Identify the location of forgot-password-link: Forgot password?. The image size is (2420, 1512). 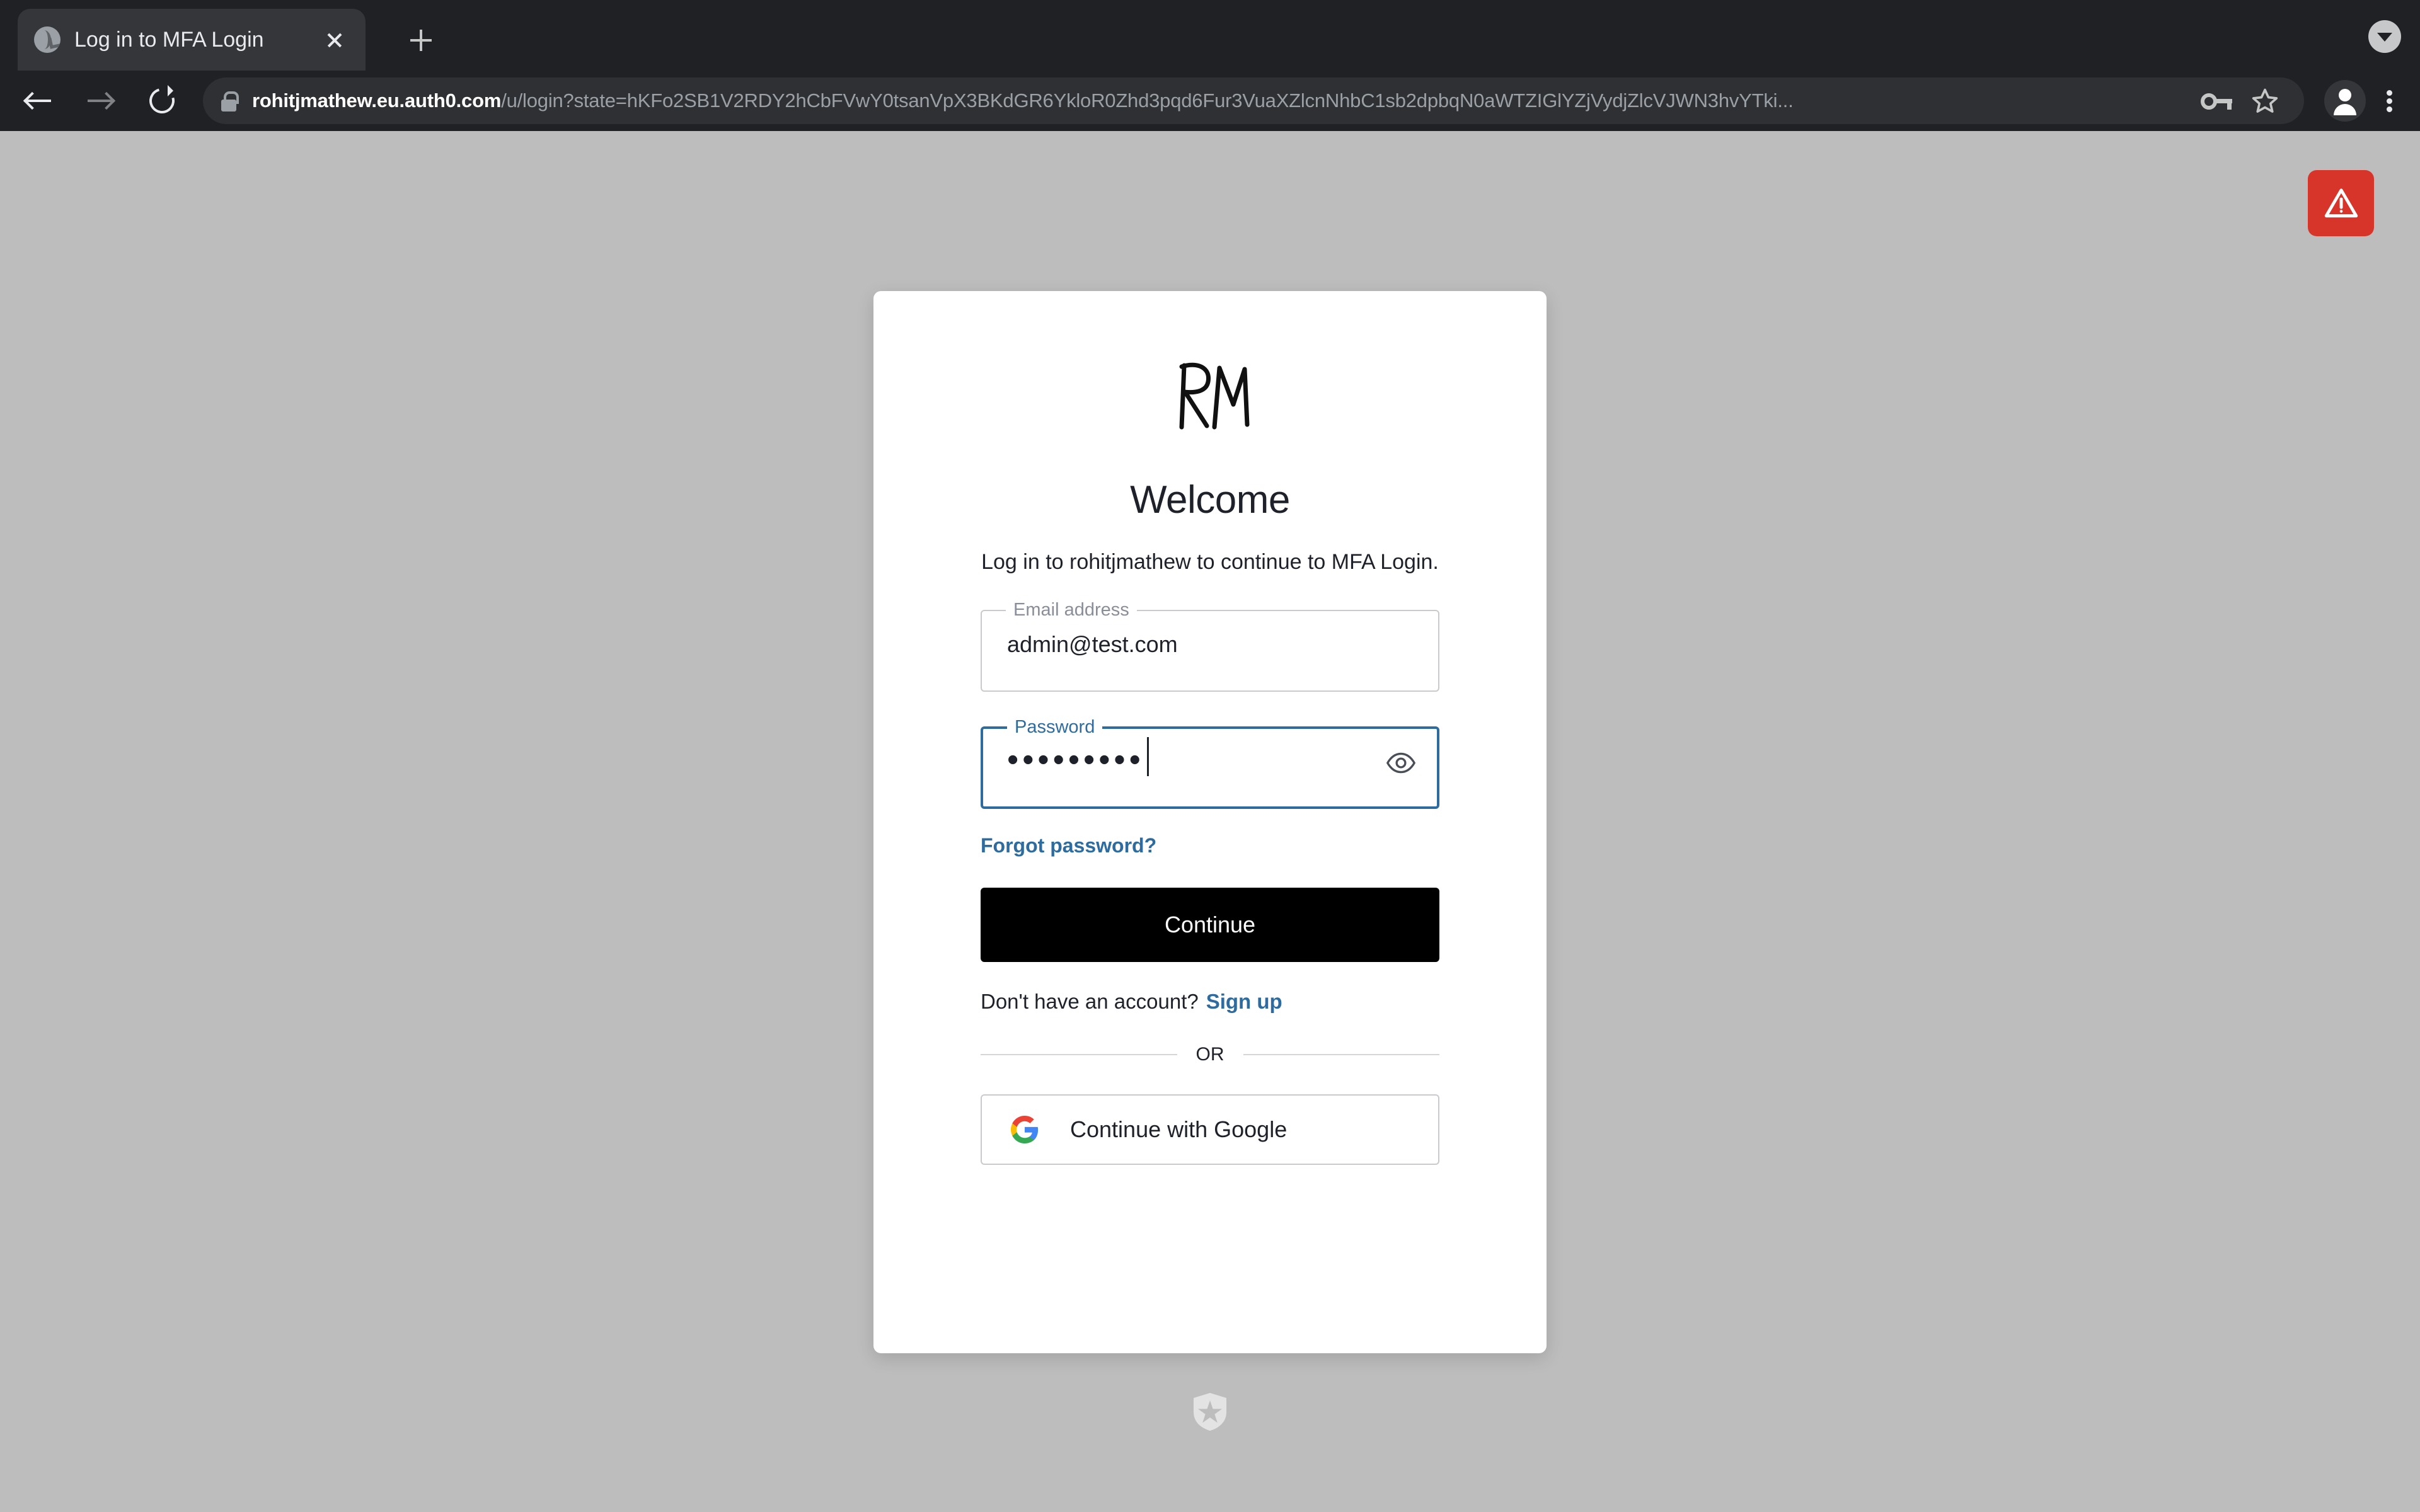
(1069, 845).